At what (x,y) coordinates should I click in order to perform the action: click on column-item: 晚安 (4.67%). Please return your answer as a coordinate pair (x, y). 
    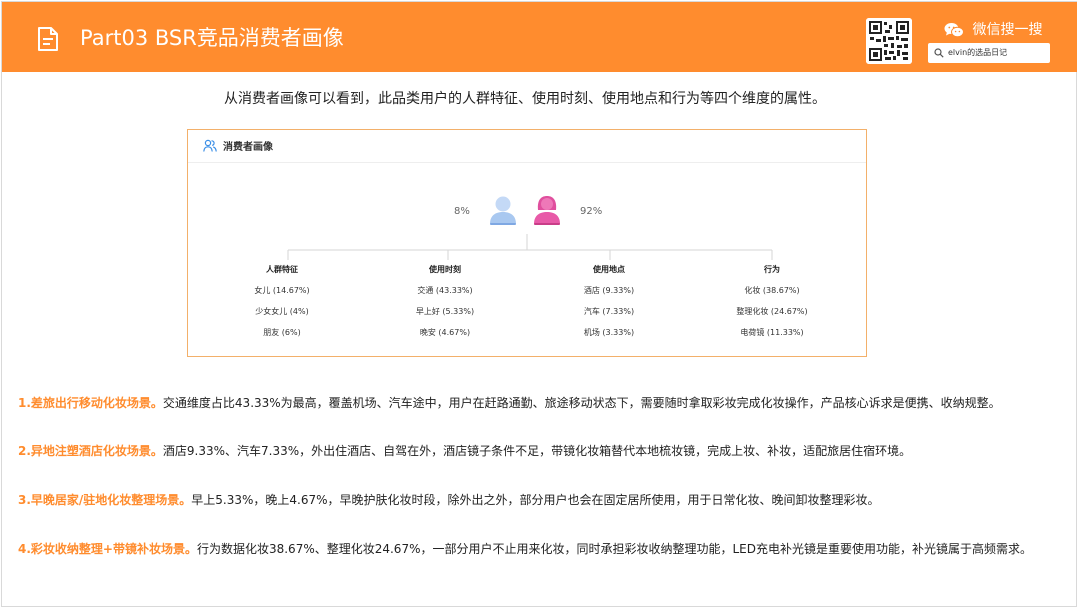
    Looking at the image, I should click on (445, 332).